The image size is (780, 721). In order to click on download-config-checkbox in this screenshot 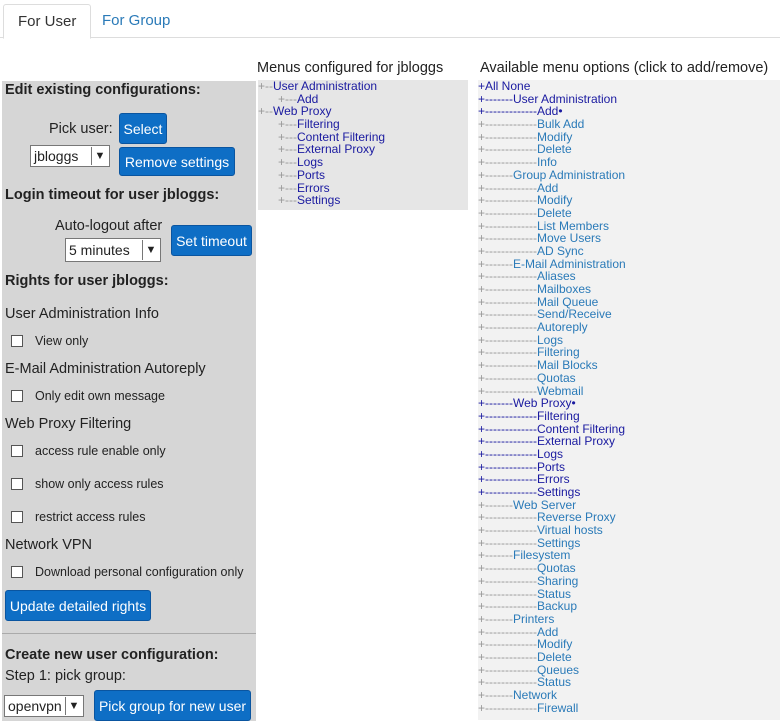, I will do `click(17, 572)`.